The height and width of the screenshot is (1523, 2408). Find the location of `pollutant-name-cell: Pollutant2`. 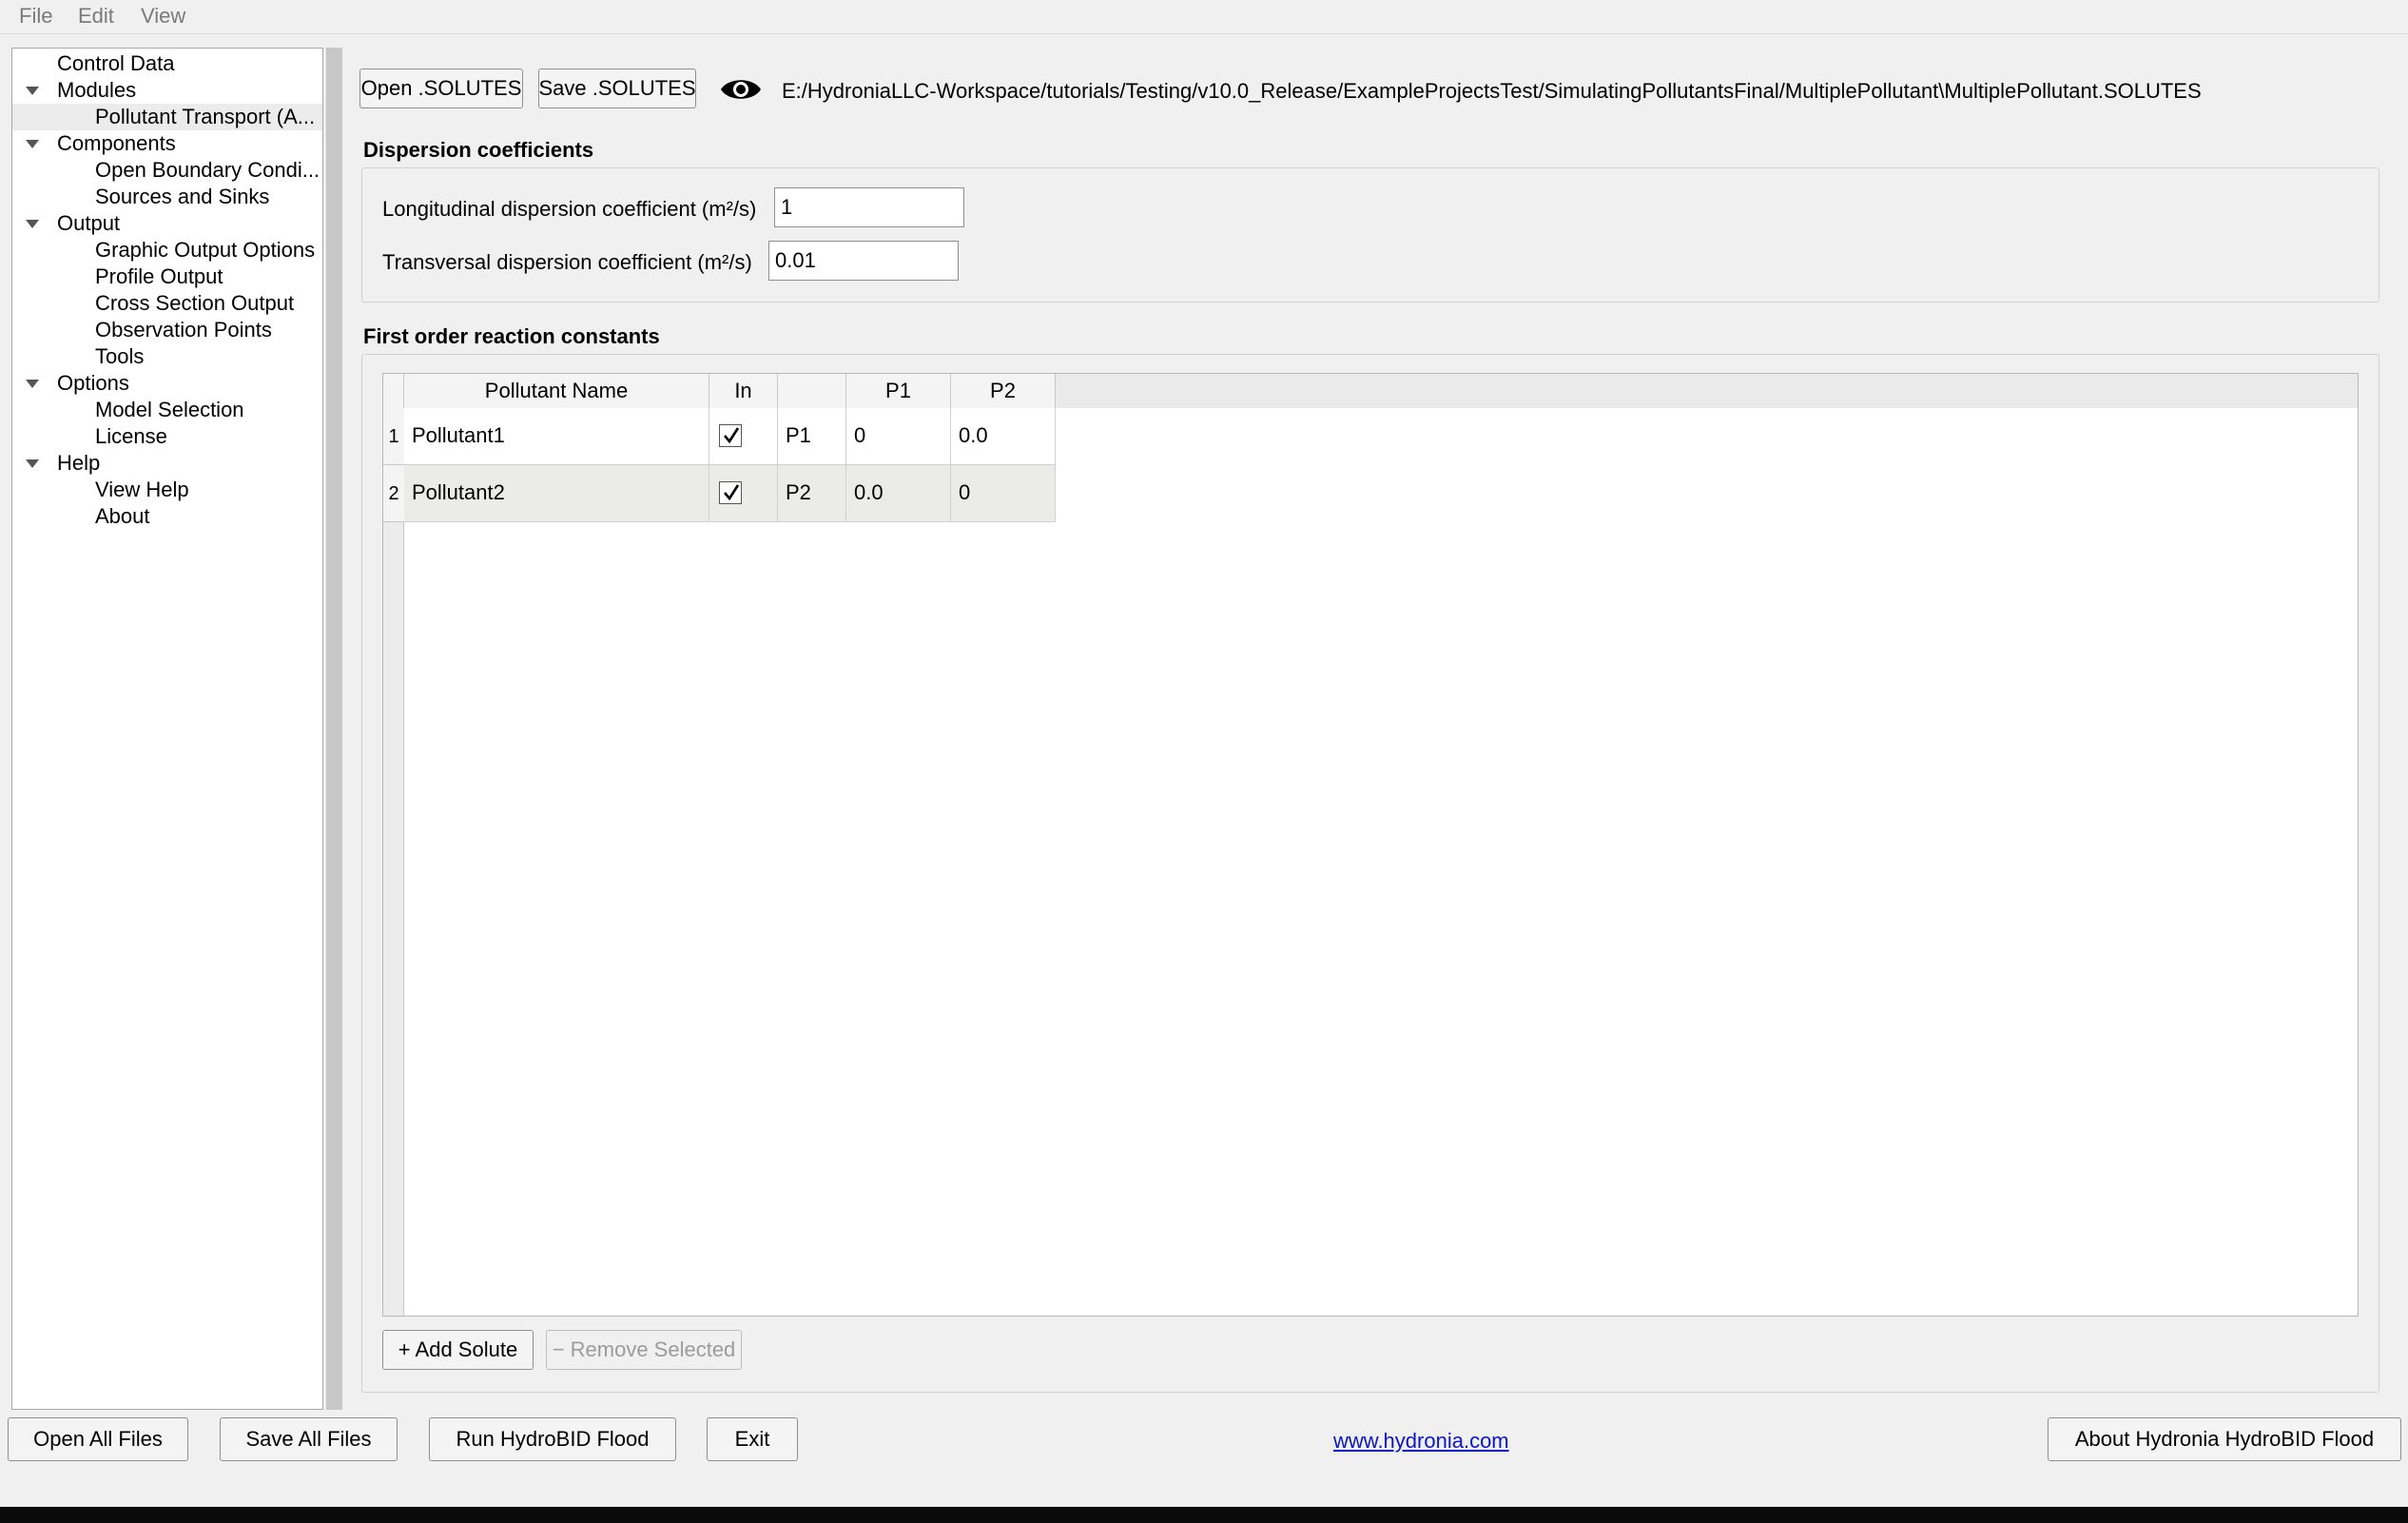

pollutant-name-cell: Pollutant2 is located at coordinates (556, 493).